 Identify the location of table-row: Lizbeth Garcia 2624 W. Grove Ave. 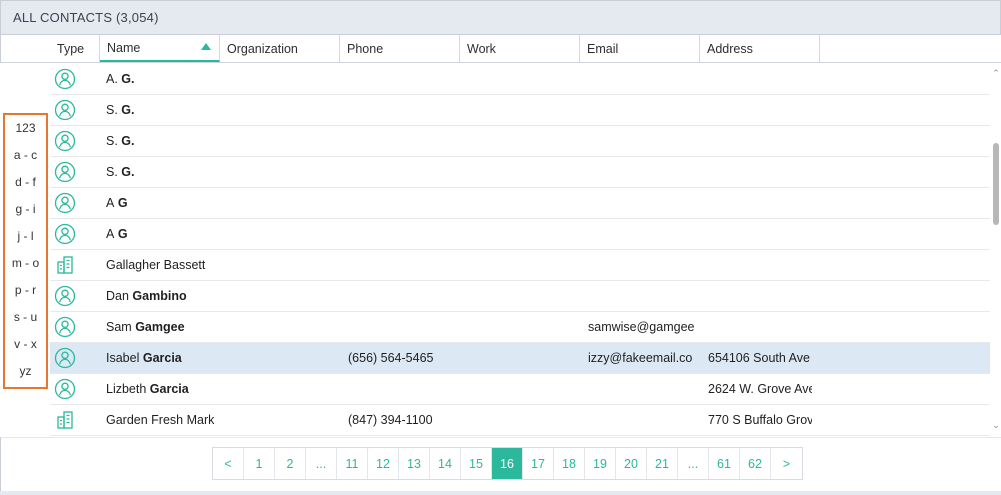
(520, 389).